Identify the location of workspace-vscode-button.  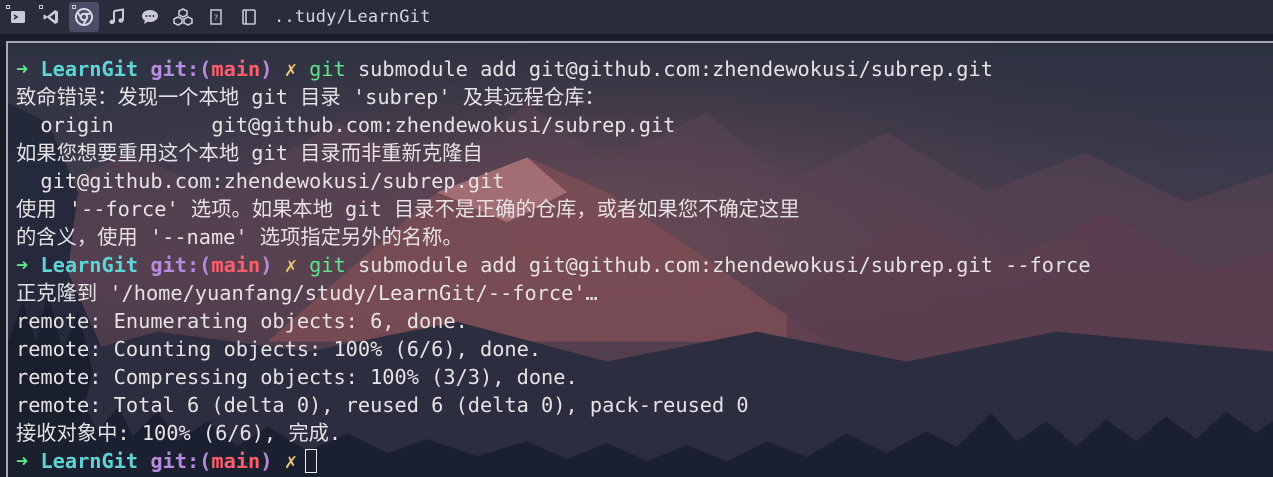
(51, 17).